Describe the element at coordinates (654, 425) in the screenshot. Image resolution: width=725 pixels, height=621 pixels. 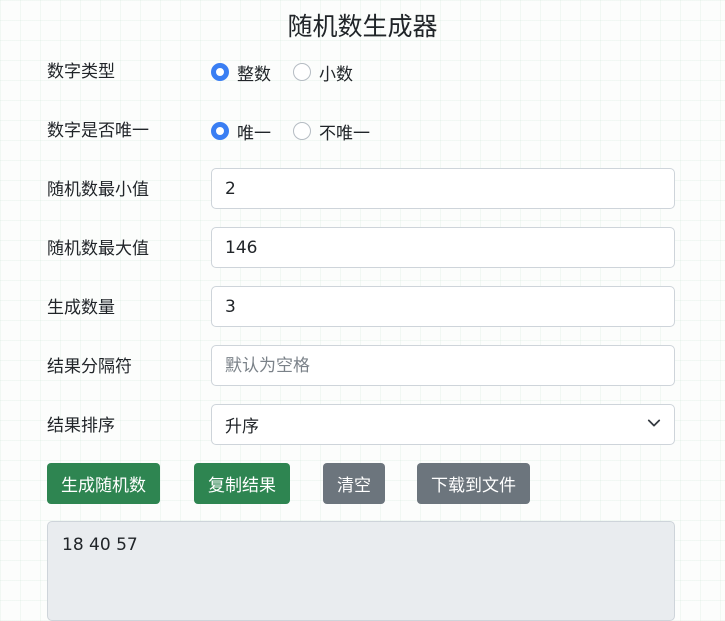
I see `chevron-down-icon` at that location.